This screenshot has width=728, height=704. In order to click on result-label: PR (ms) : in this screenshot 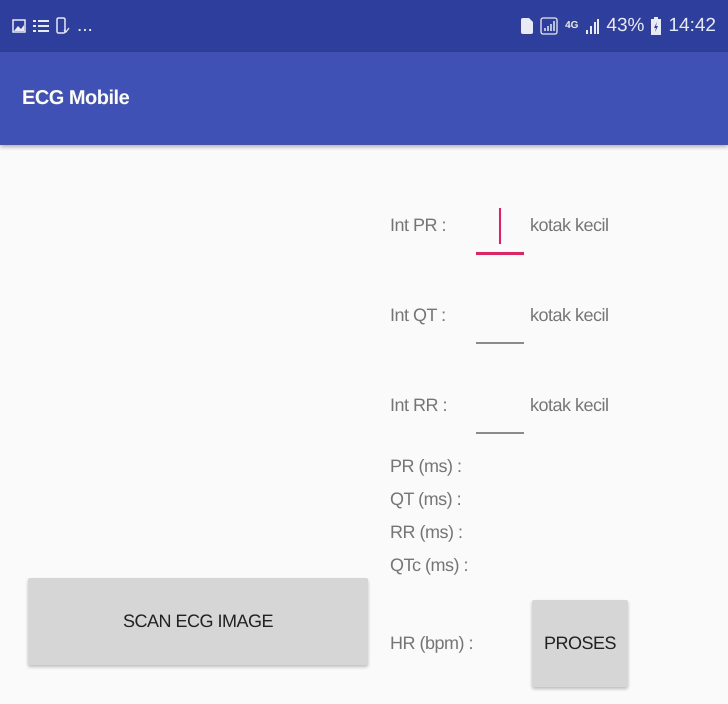, I will do `click(426, 466)`.